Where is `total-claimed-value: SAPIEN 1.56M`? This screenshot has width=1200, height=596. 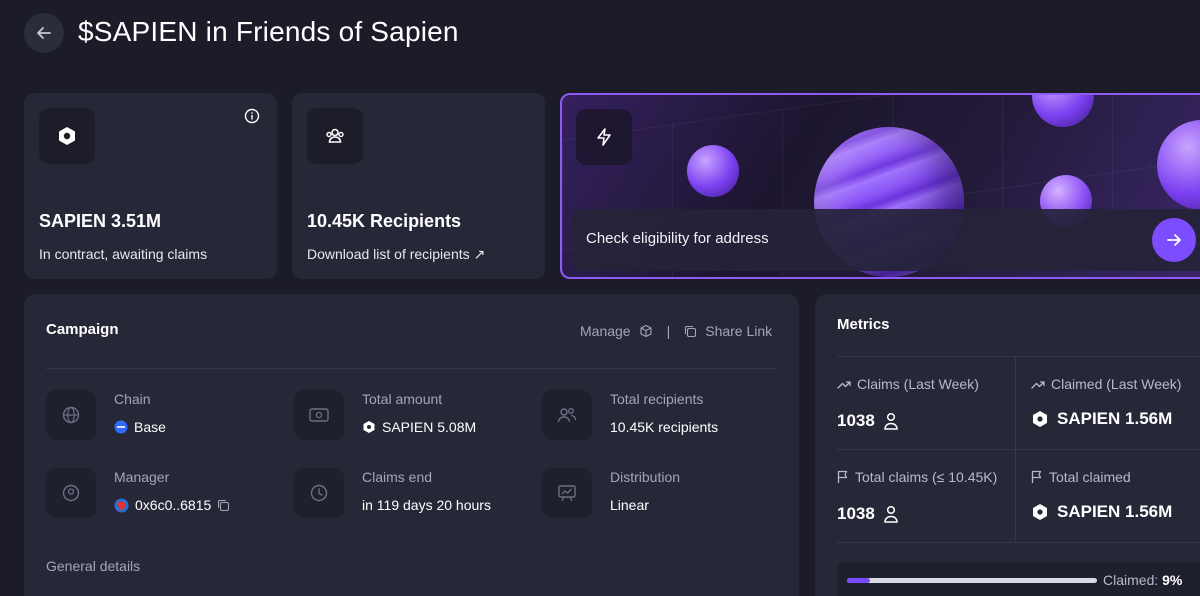 total-claimed-value: SAPIEN 1.56M is located at coordinates (1115, 511).